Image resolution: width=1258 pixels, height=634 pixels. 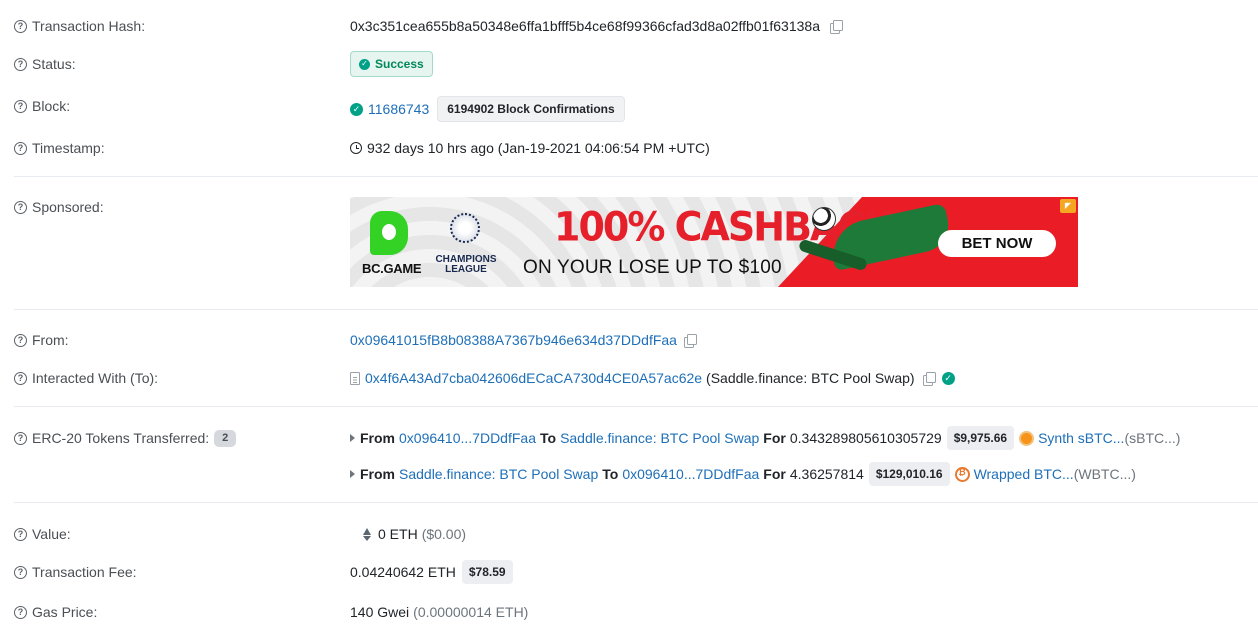 What do you see at coordinates (225, 438) in the screenshot?
I see `transfer-count-badge: 2` at bounding box center [225, 438].